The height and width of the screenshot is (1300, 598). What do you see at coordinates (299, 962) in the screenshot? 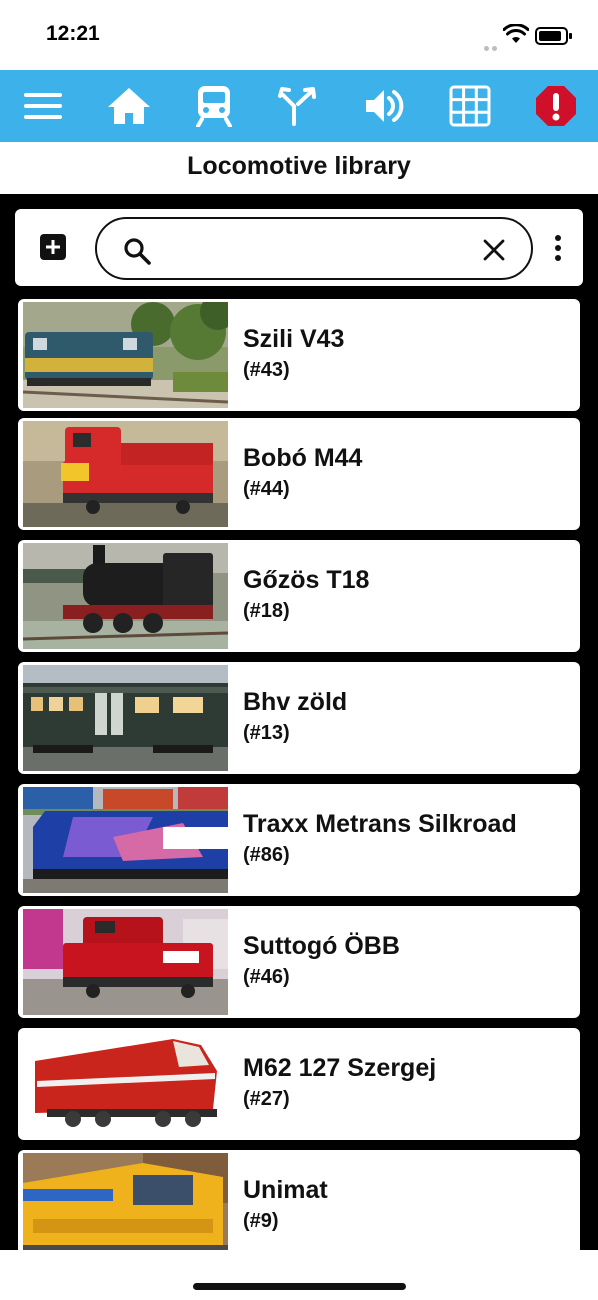
I see `locomotive-item: Suttogó ÖBB (#46)` at bounding box center [299, 962].